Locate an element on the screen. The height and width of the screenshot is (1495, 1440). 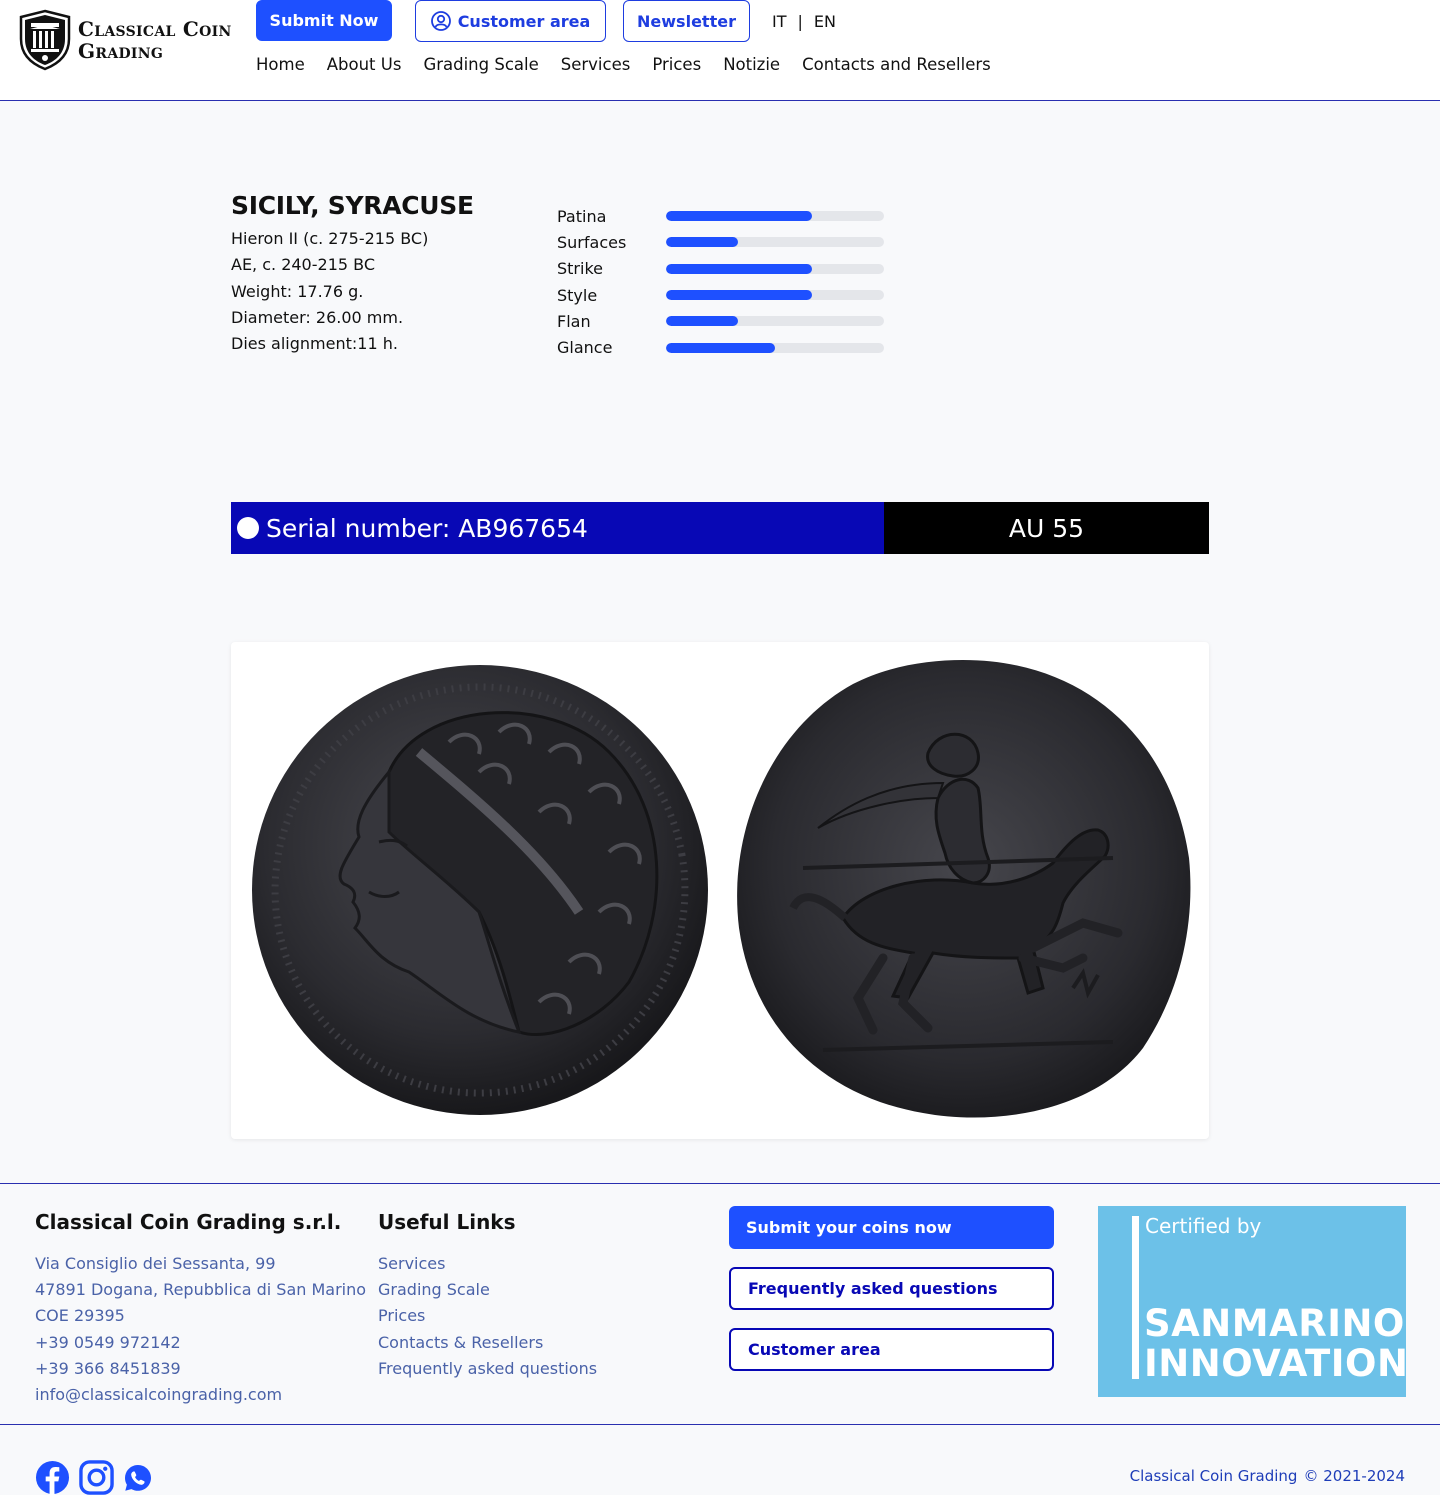
submit-now-label: Submit Now is located at coordinates (324, 20).